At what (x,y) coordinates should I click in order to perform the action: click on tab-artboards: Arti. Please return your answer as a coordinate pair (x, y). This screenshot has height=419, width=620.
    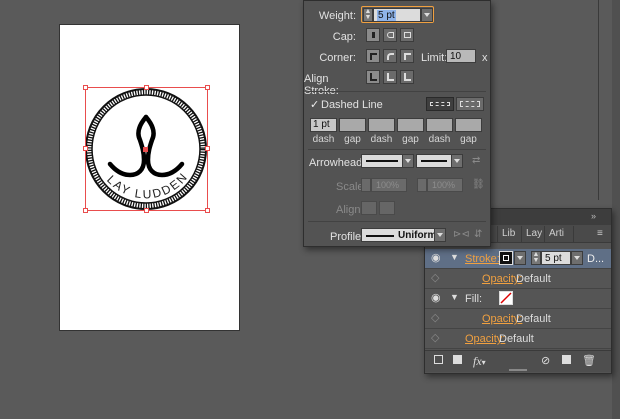
    Looking at the image, I should click on (556, 233).